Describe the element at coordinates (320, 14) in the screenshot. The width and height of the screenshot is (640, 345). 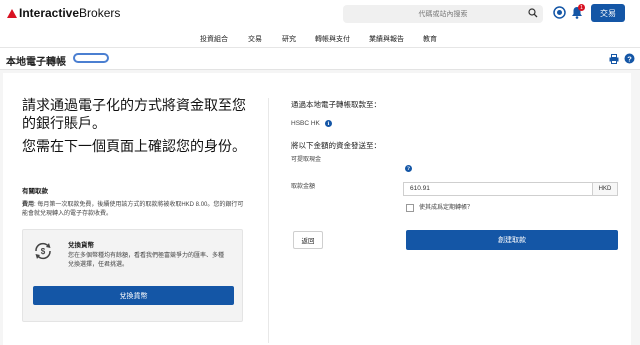
I see `top-bar: Interactive Brokers 代碼或站內搜索 1 交易` at that location.